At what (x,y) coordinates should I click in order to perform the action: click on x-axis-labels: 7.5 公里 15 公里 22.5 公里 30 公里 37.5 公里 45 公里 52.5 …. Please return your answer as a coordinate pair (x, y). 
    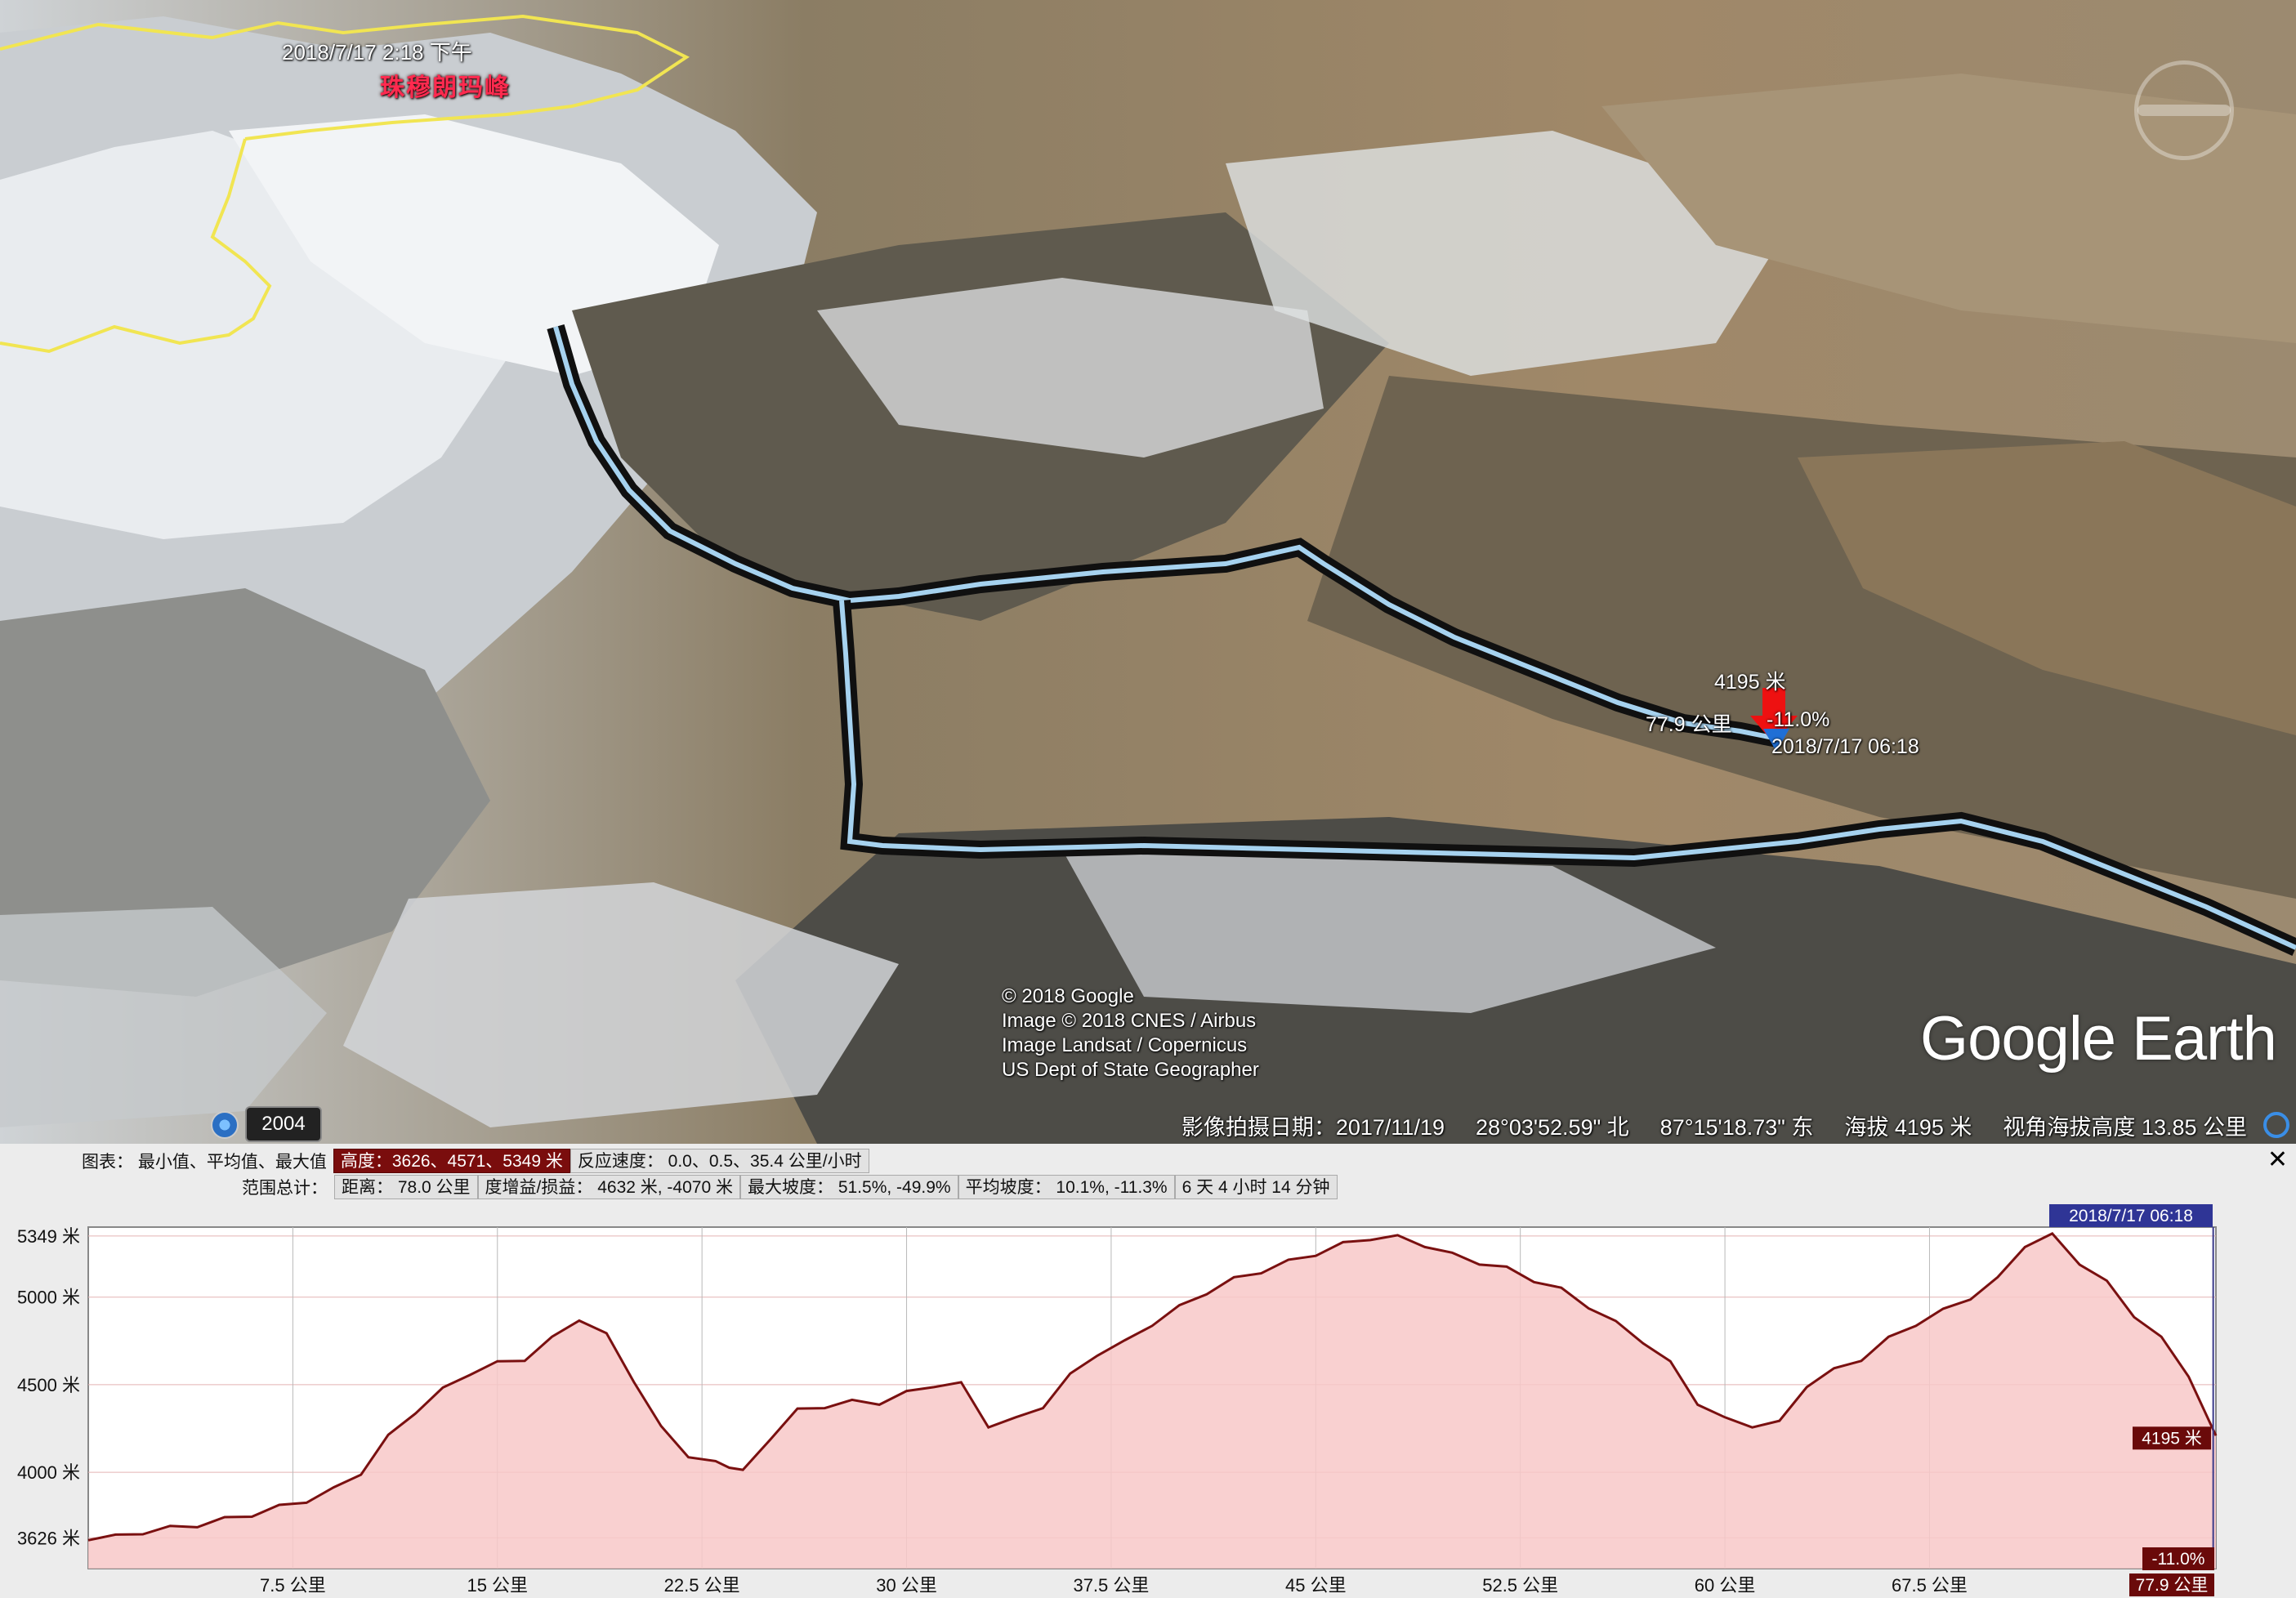
    Looking at the image, I should click on (1114, 1585).